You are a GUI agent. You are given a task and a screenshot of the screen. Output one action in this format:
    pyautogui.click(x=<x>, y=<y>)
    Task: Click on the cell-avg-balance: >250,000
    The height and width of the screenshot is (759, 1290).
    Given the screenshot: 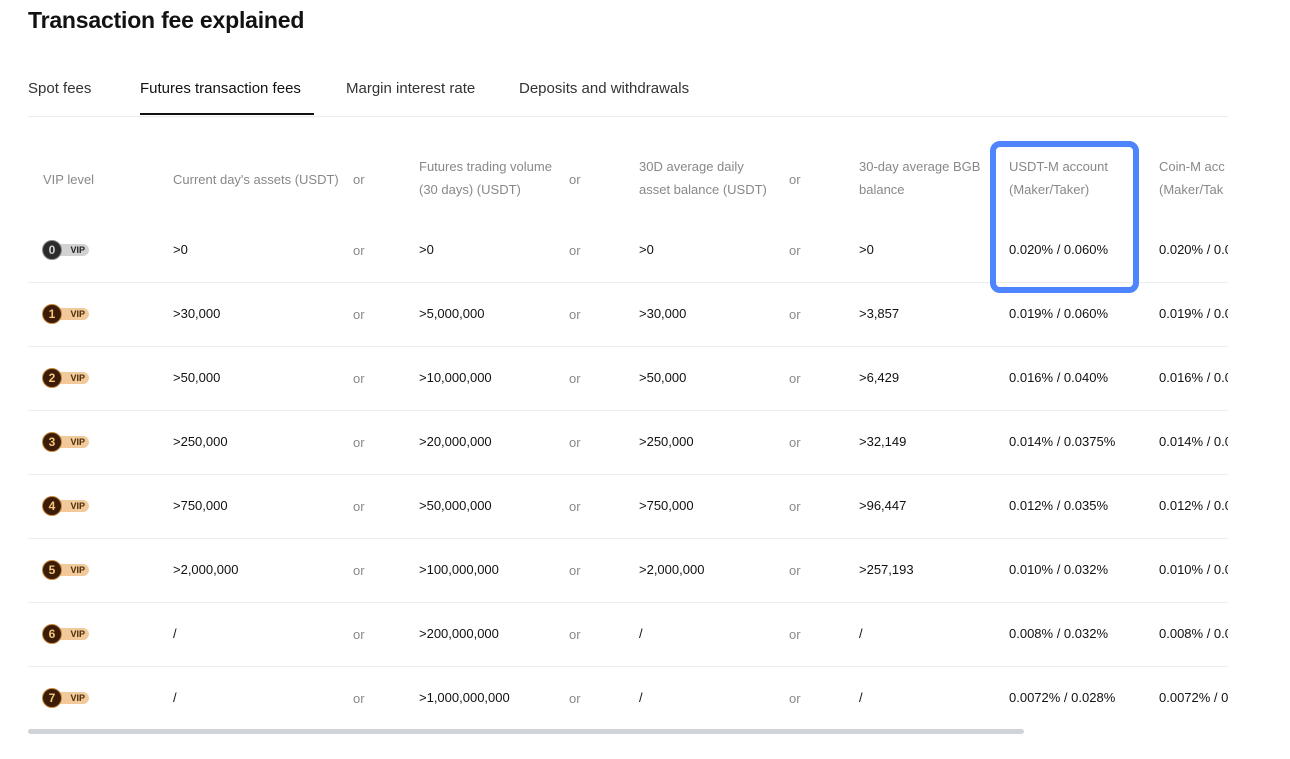 What is the action you would take?
    pyautogui.click(x=666, y=441)
    